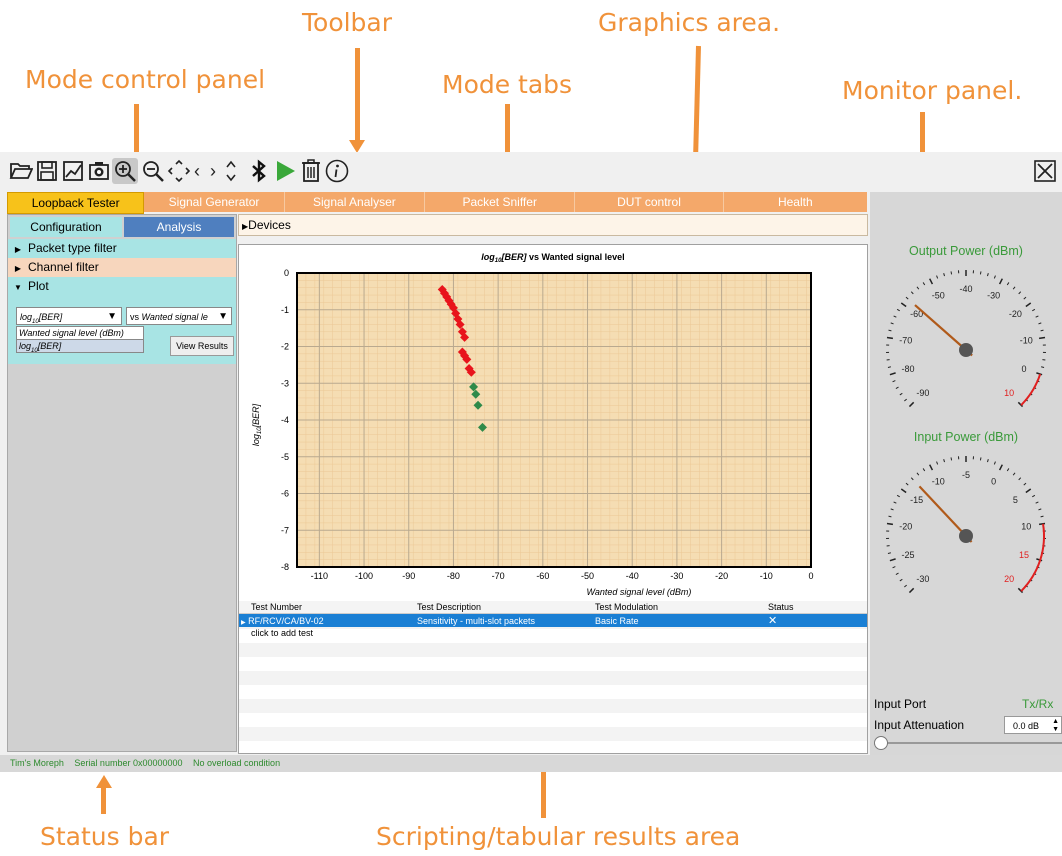  What do you see at coordinates (1015, 314) in the screenshot?
I see `gauge-label: -20` at bounding box center [1015, 314].